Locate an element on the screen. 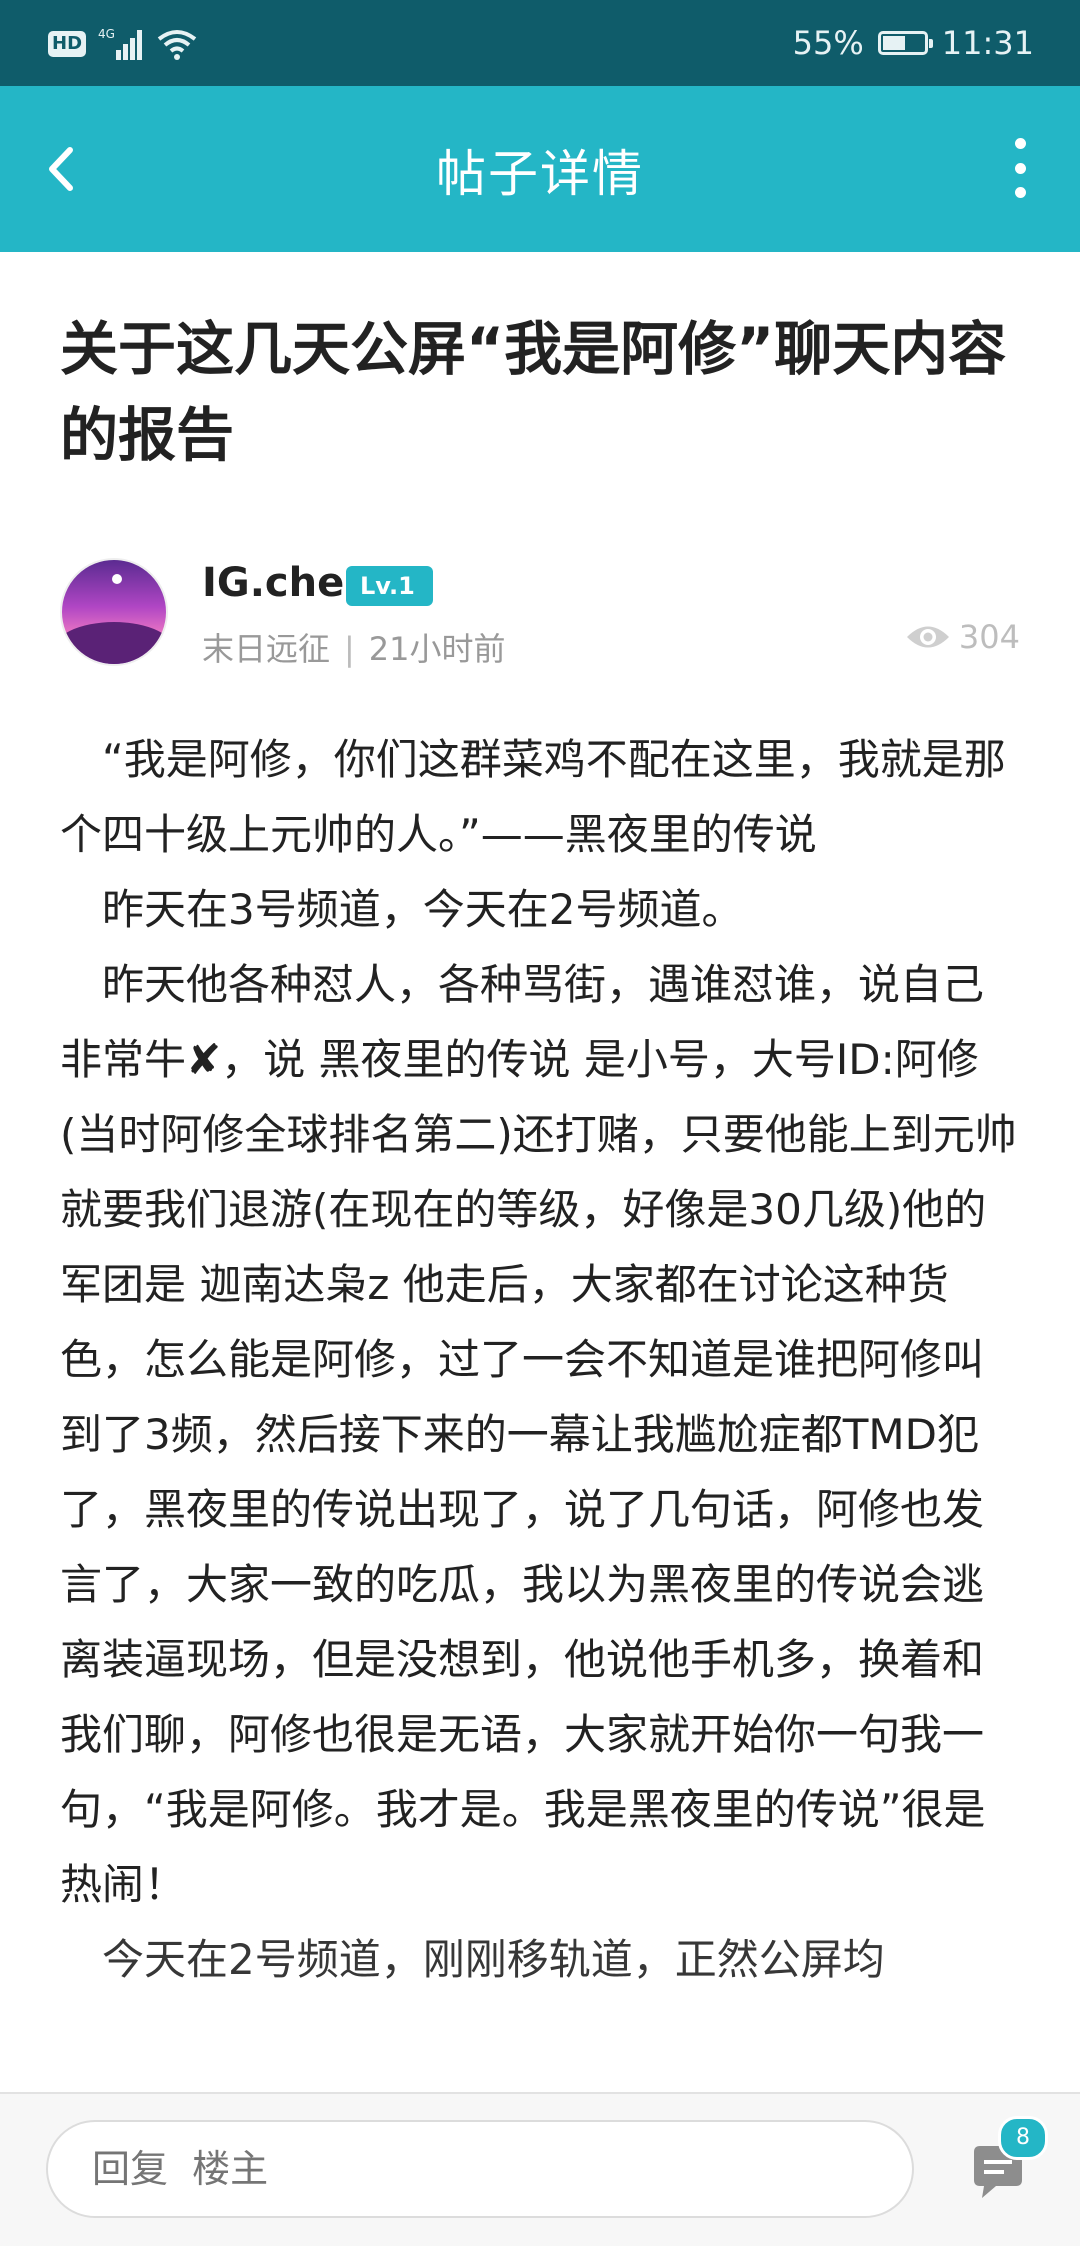 The height and width of the screenshot is (2246, 1080). author-meta: 末日远征 | 21小时前 is located at coordinates (354, 647).